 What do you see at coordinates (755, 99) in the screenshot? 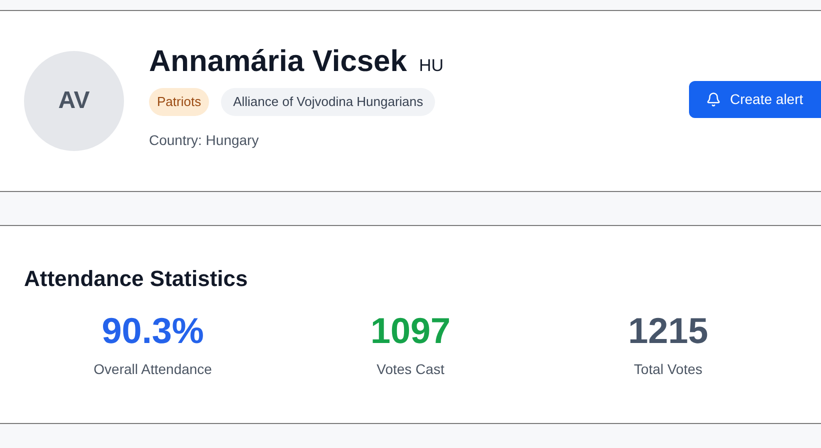
I see `create-alert-button: Create alert` at bounding box center [755, 99].